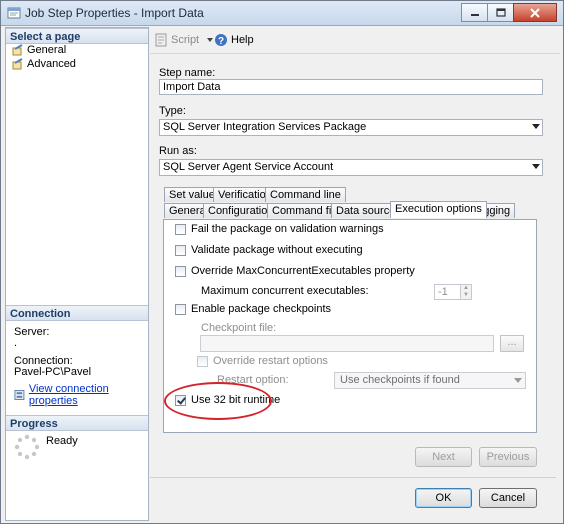 The width and height of the screenshot is (564, 524). I want to click on tab-command-line: Command line, so click(305, 194).